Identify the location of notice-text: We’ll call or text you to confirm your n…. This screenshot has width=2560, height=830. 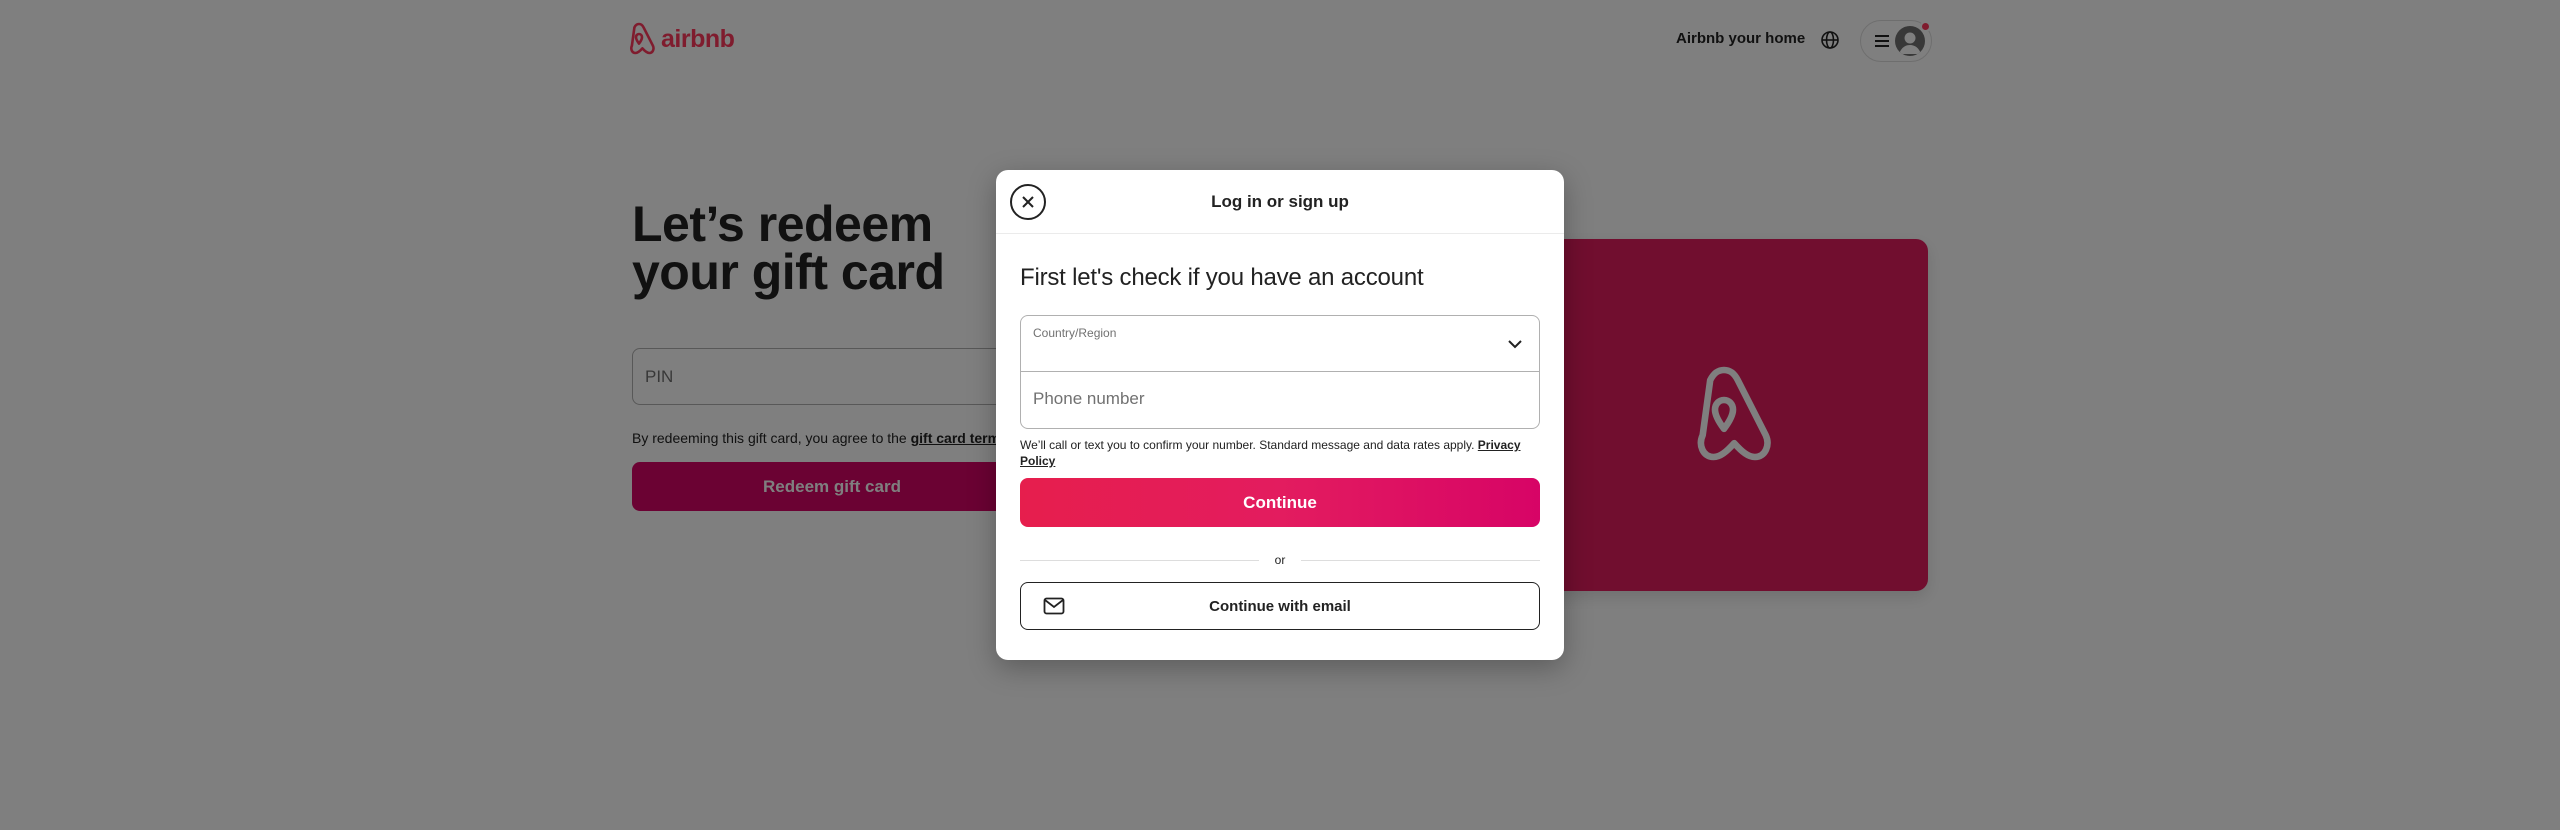
(1249, 445).